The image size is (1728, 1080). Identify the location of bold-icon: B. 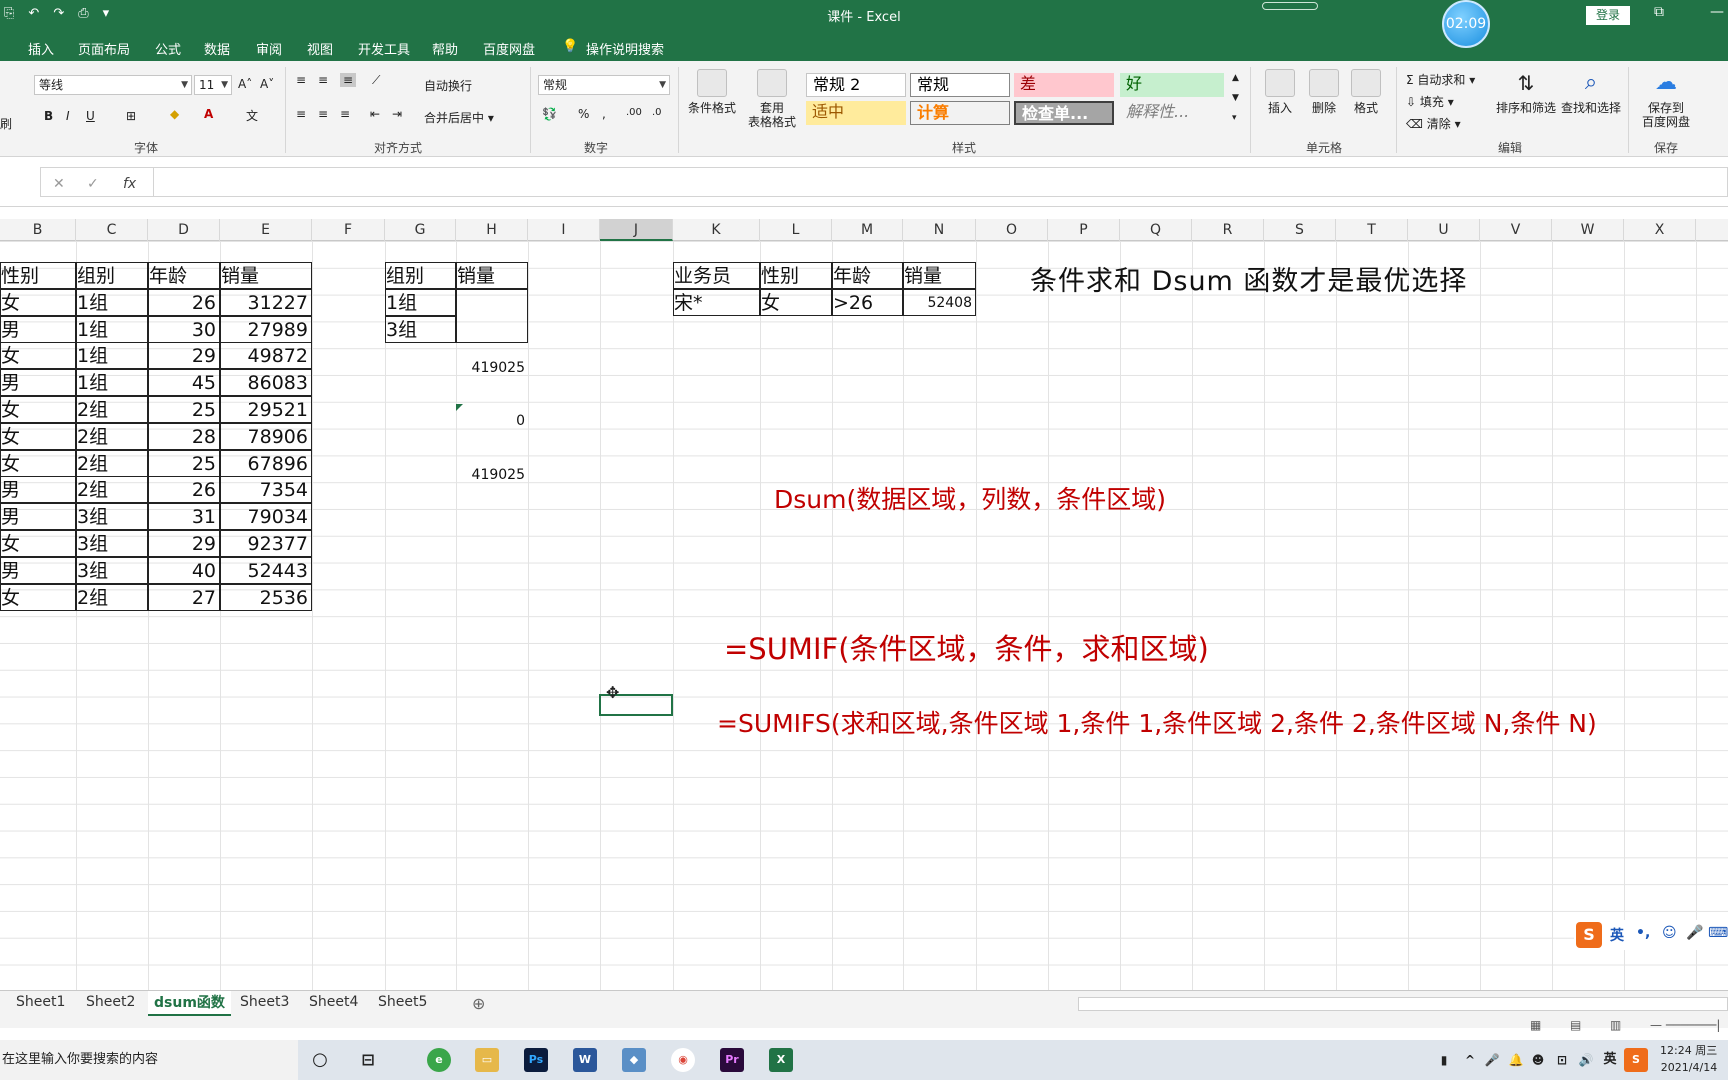
(48, 116).